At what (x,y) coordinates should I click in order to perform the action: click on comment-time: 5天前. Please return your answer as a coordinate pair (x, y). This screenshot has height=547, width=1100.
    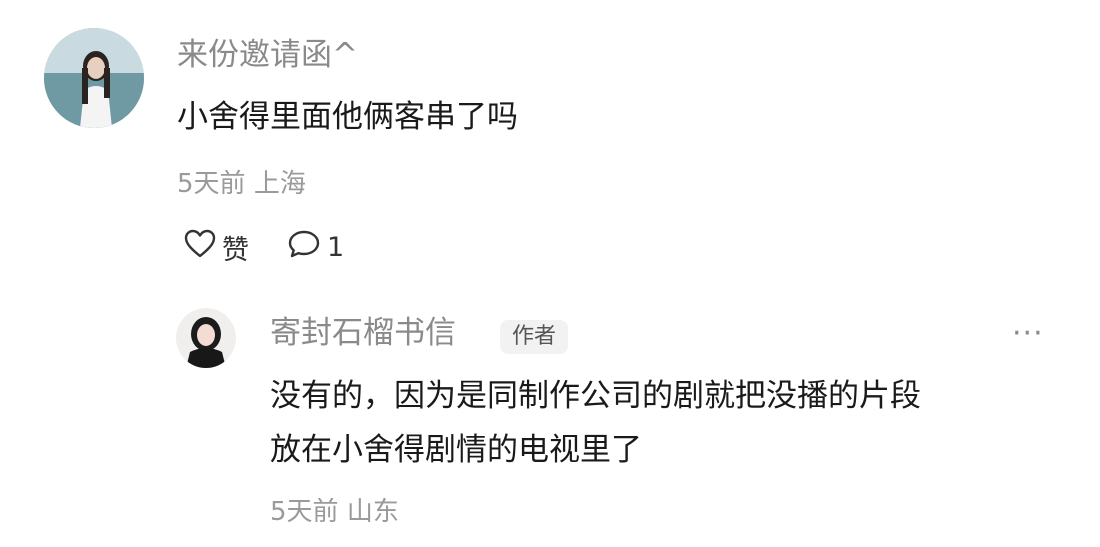
    Looking at the image, I should click on (211, 184).